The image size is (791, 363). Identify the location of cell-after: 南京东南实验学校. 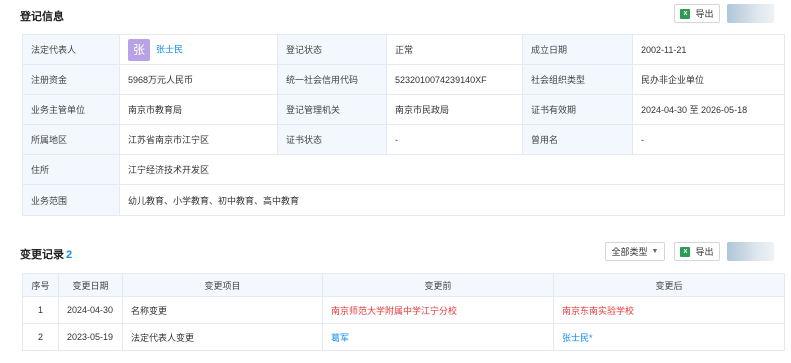
(669, 310).